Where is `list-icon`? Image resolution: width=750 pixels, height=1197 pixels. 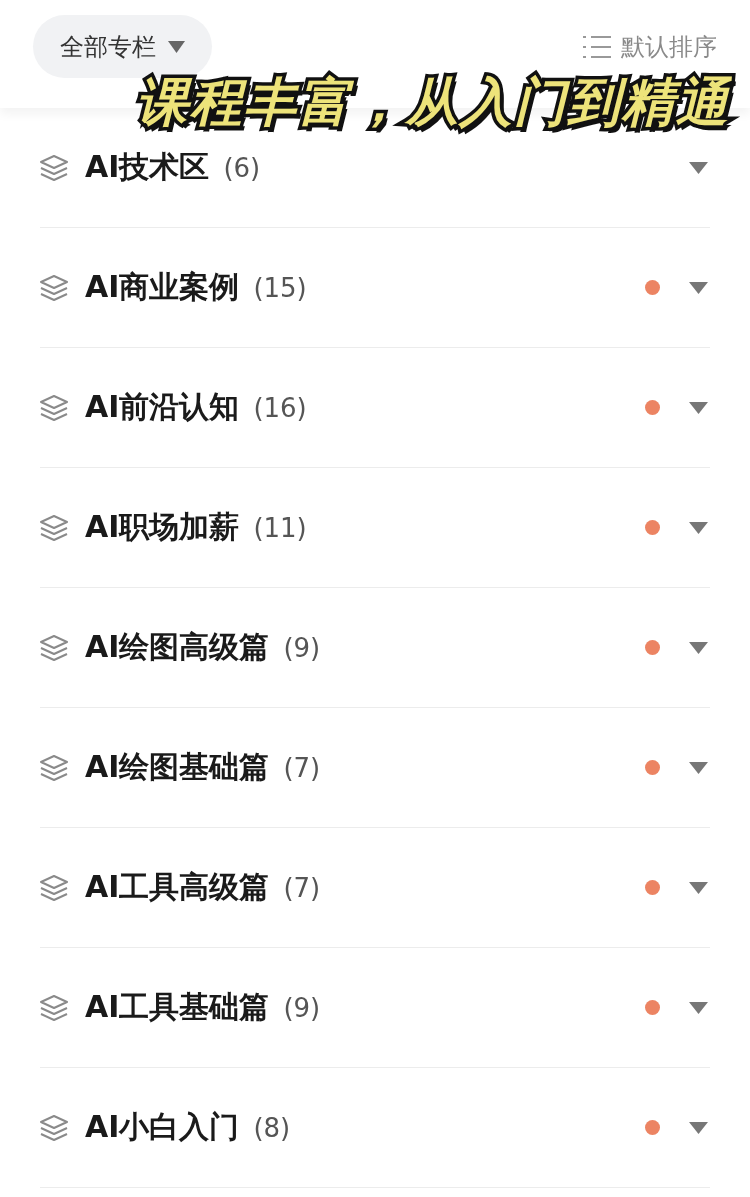 list-icon is located at coordinates (597, 47).